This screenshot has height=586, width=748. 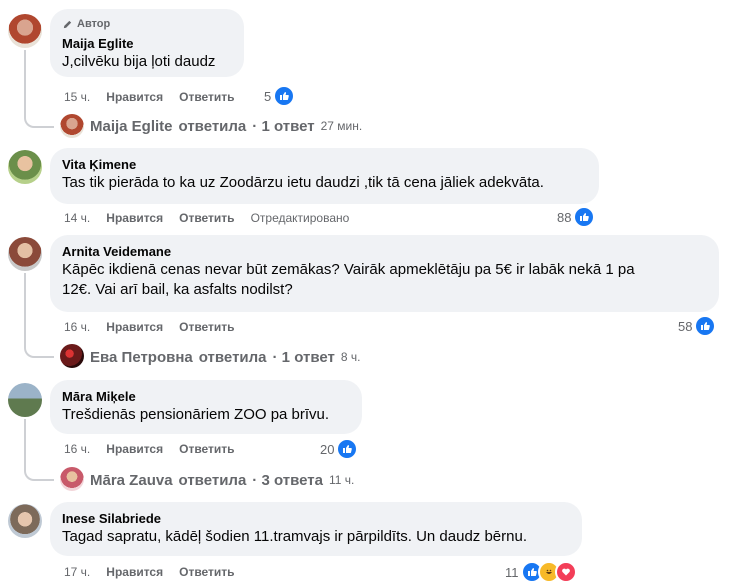 I want to click on edited-label: Отредактировано, so click(x=300, y=218).